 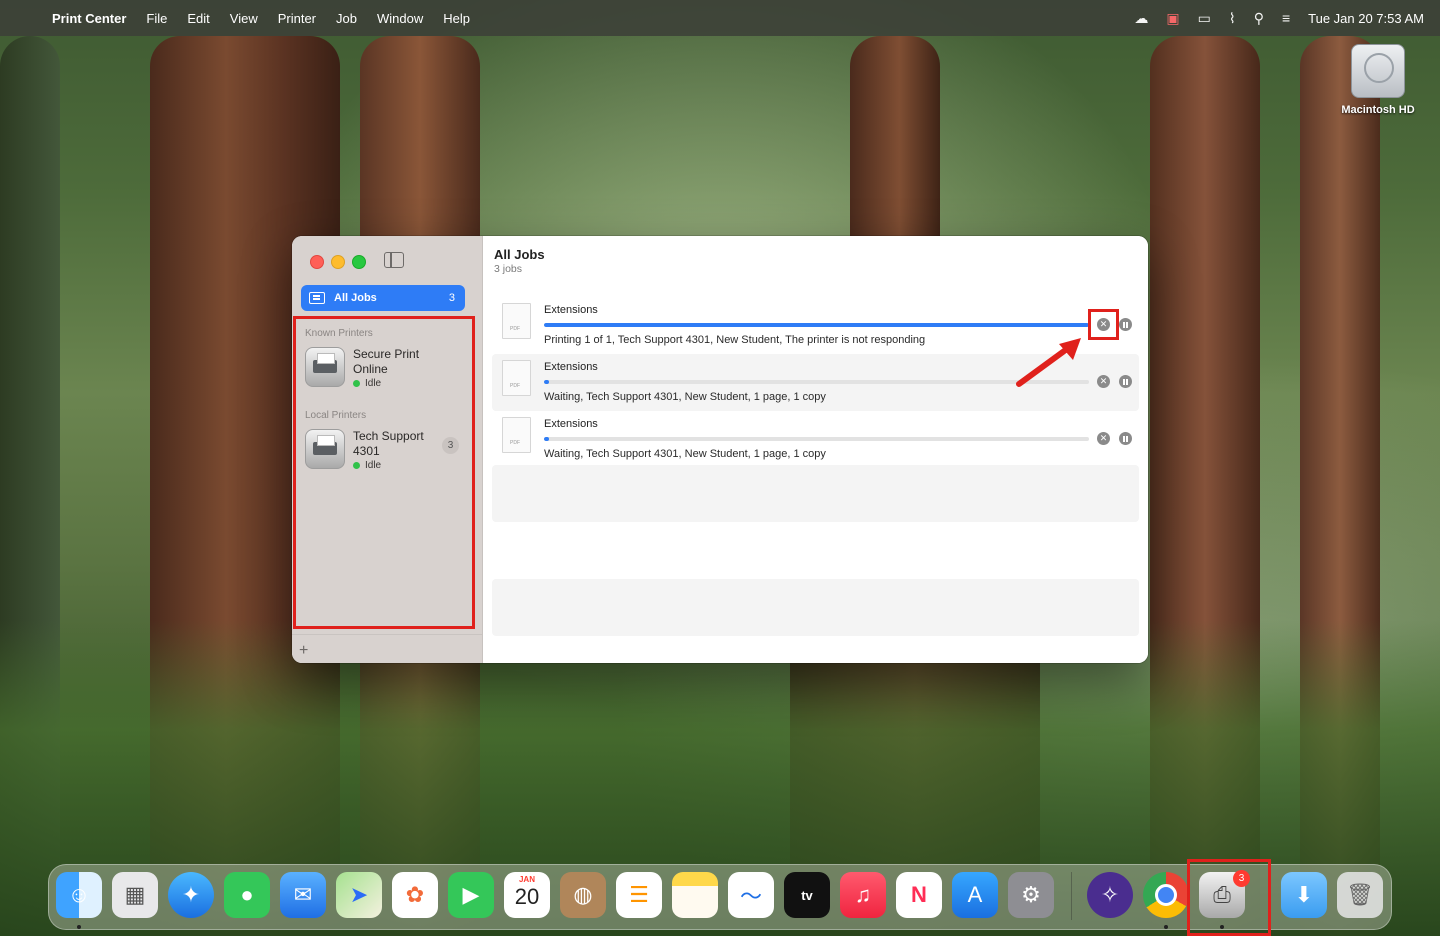 What do you see at coordinates (508, 269) in the screenshot?
I see `job-count-subtitle: 3 jobs` at bounding box center [508, 269].